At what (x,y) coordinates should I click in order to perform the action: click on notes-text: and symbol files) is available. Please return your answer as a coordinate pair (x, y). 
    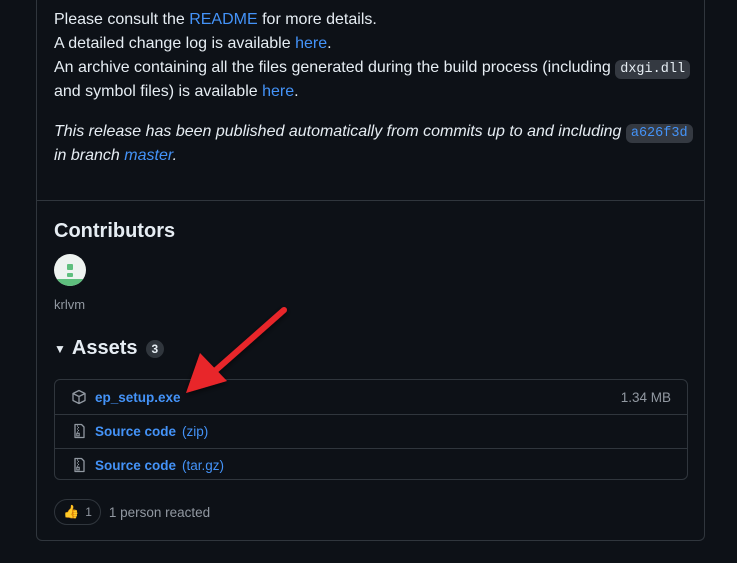
    Looking at the image, I should click on (158, 91).